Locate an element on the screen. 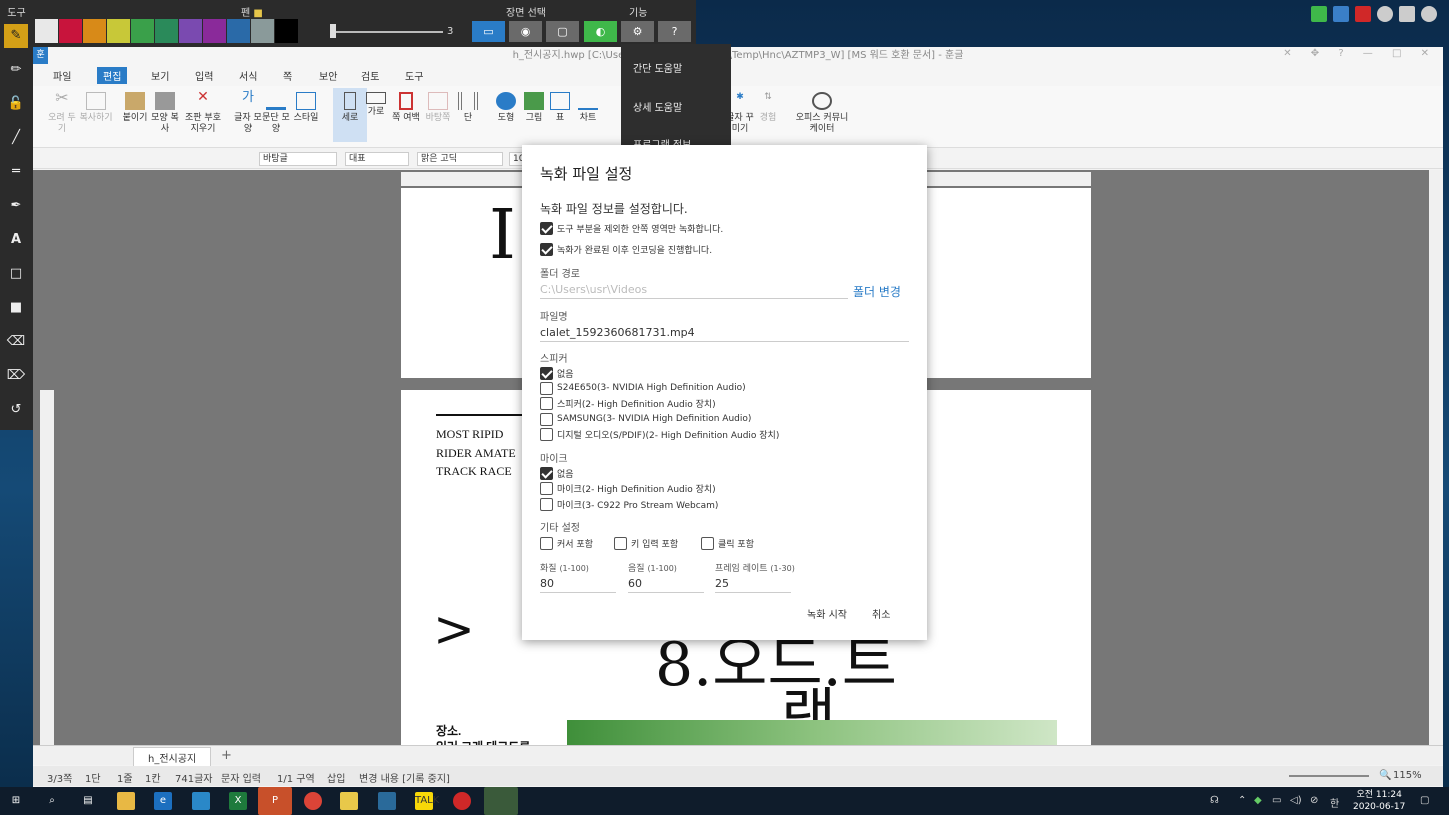 The height and width of the screenshot is (815, 1449). menu-file: 파일 is located at coordinates (62, 75).